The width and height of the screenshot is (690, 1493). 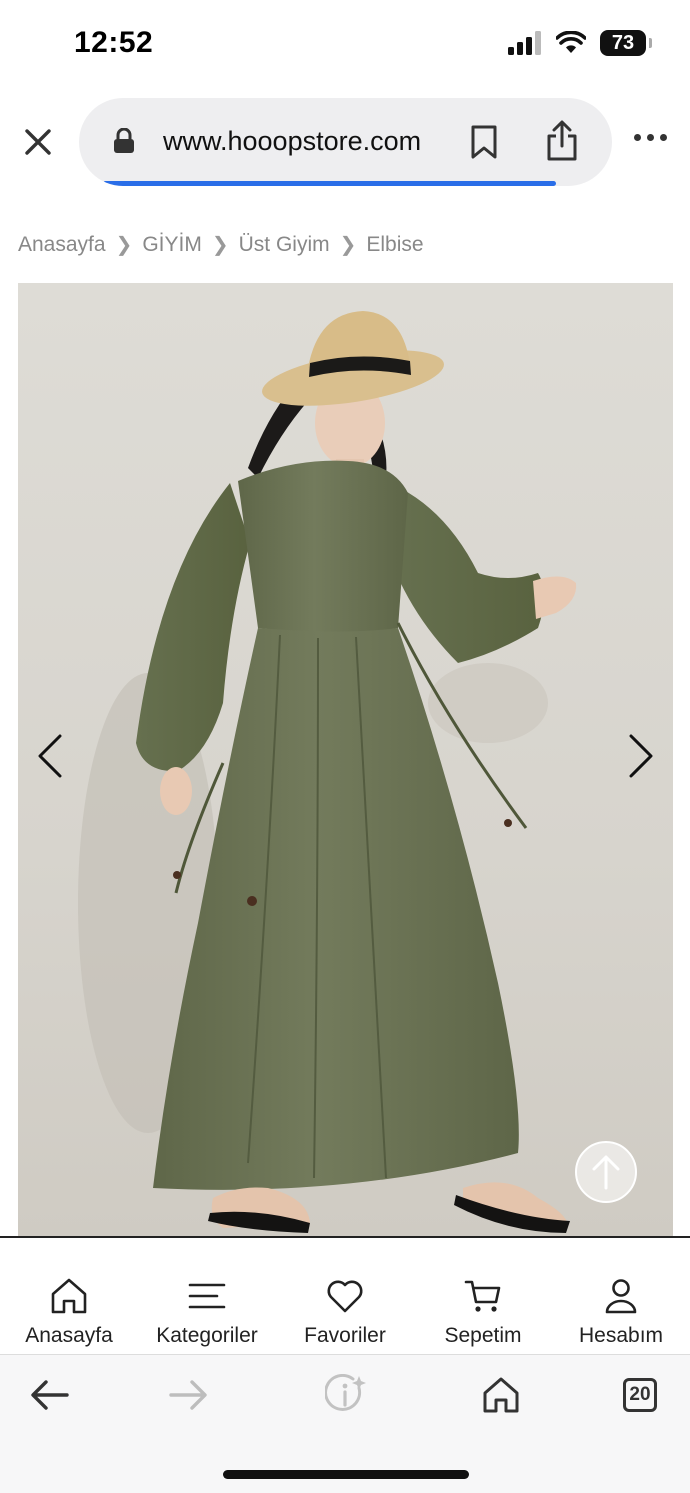 What do you see at coordinates (345, 1335) in the screenshot?
I see `nav-label: Favoriler` at bounding box center [345, 1335].